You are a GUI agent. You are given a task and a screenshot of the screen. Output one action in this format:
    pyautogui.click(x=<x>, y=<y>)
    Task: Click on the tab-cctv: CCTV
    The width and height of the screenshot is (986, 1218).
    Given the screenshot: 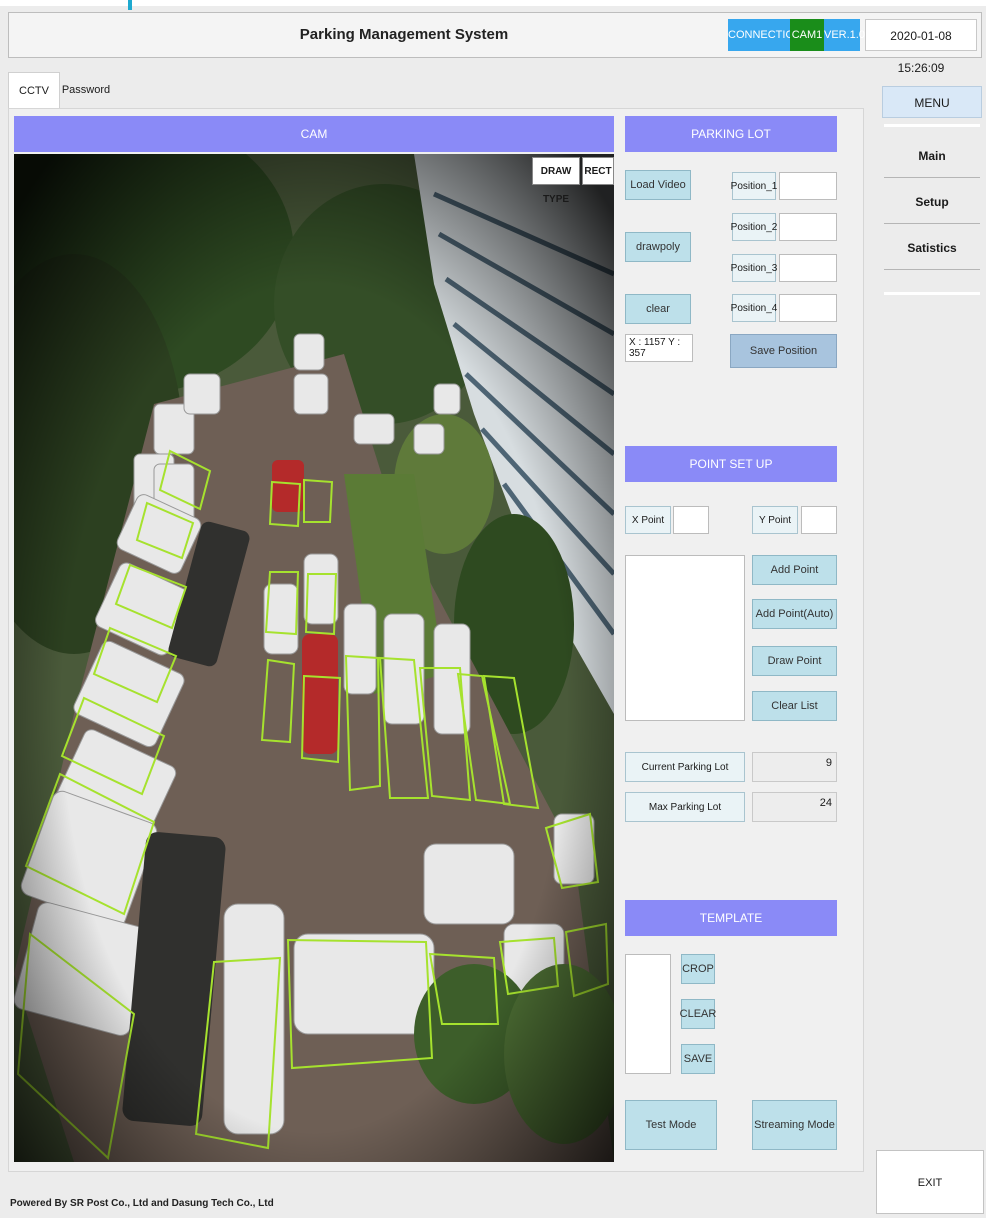 What is the action you would take?
    pyautogui.click(x=34, y=90)
    